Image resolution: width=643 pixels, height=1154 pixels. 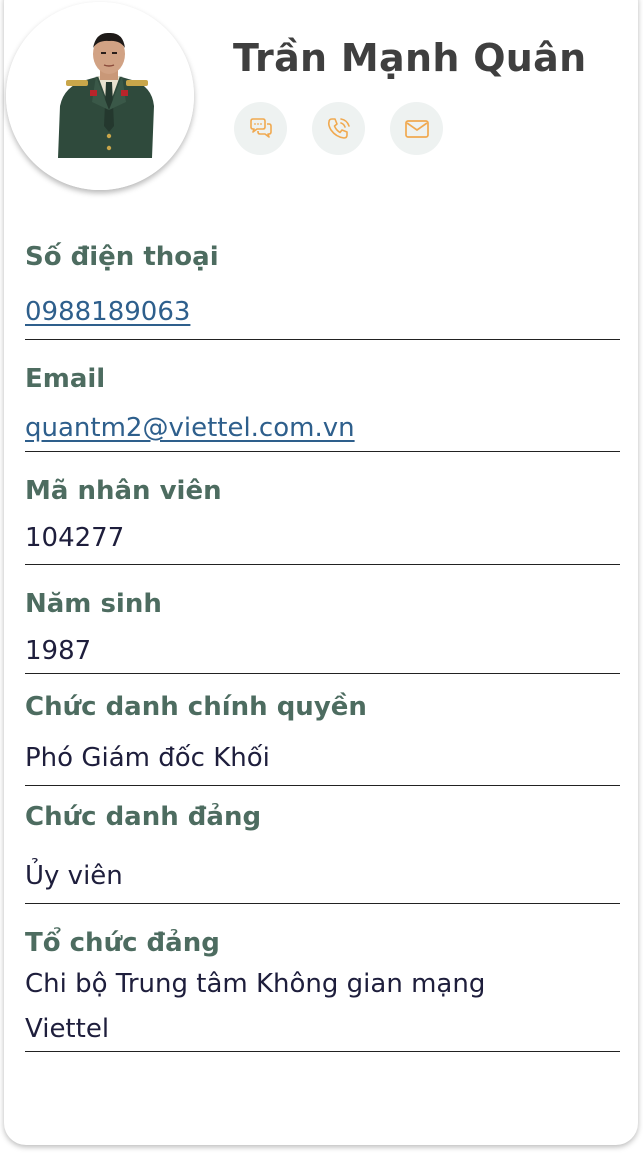 I want to click on call-button, so click(x=338, y=128).